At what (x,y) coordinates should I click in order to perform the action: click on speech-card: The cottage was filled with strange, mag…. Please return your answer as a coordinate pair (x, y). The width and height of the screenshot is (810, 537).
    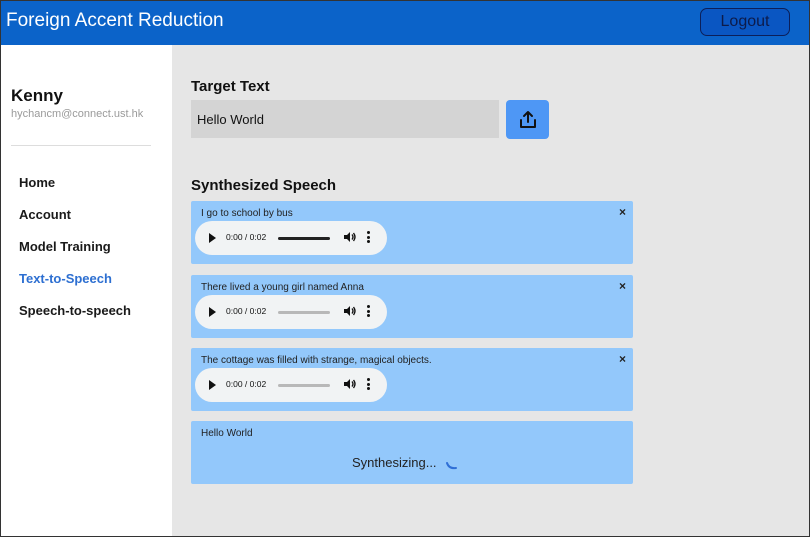
    Looking at the image, I should click on (412, 379).